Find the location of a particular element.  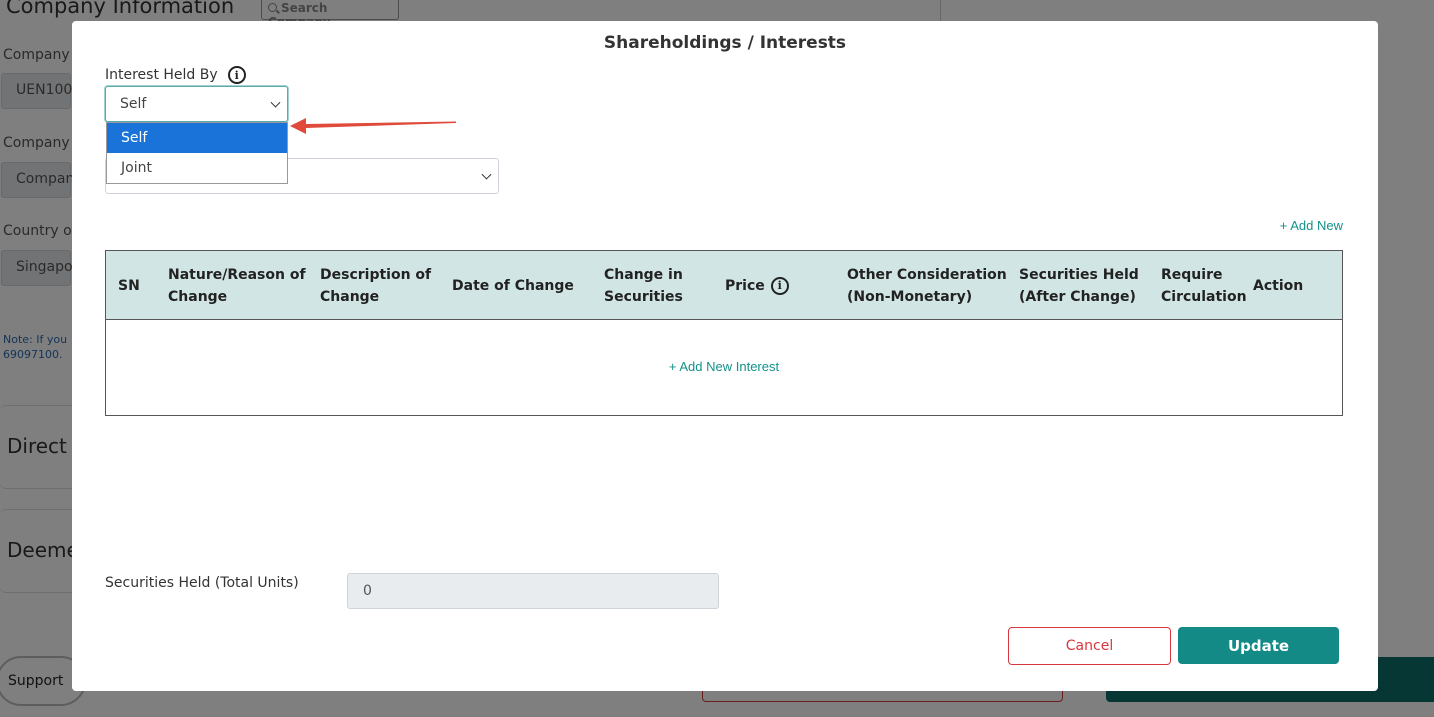

cancel-button: Cancel is located at coordinates (1089, 646).